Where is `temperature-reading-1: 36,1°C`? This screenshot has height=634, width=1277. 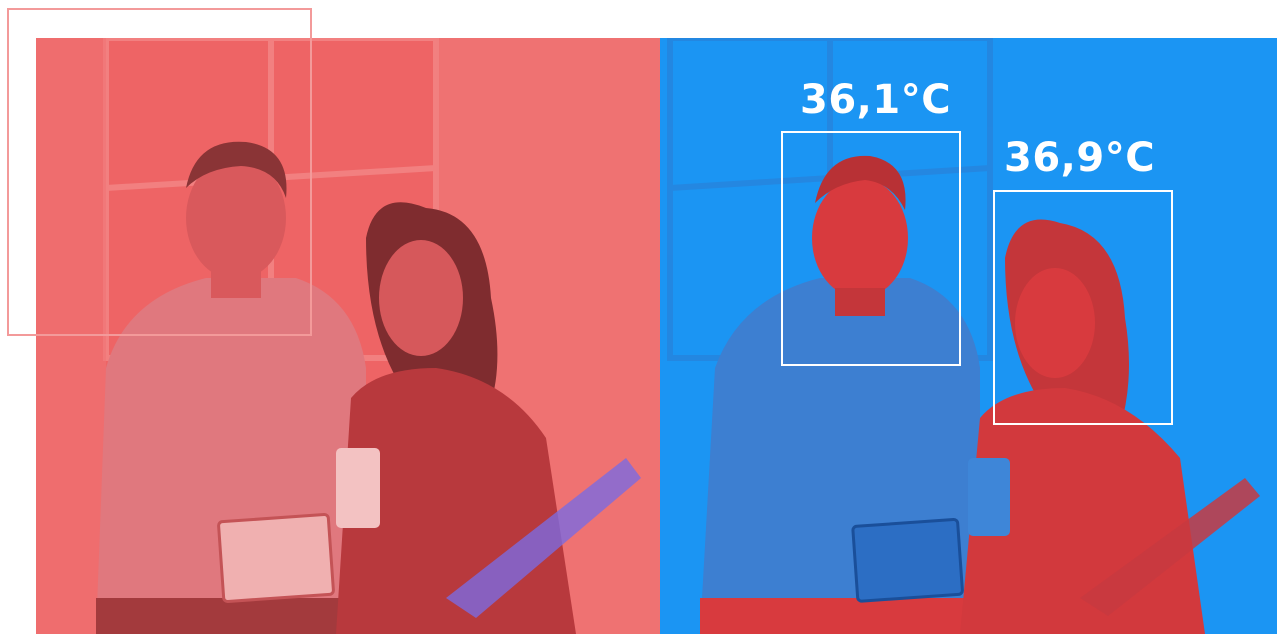 temperature-reading-1: 36,1°C is located at coordinates (876, 100).